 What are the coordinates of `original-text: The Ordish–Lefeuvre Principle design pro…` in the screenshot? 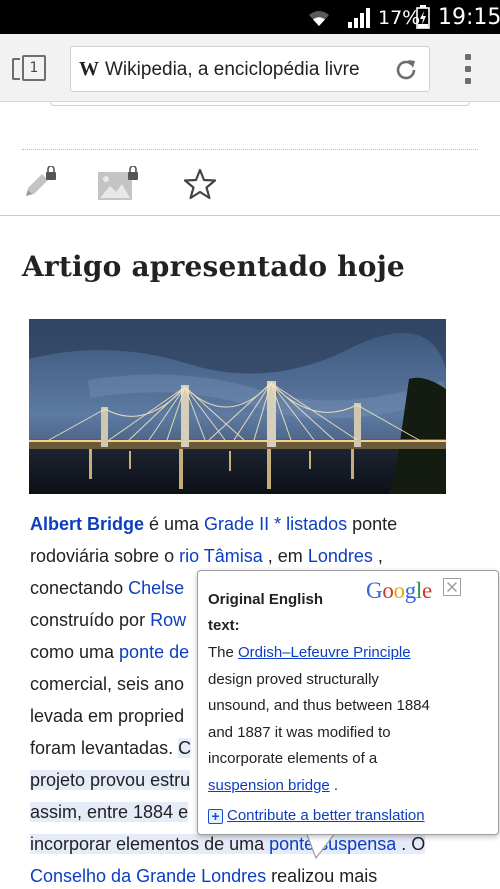 It's located at (350, 719).